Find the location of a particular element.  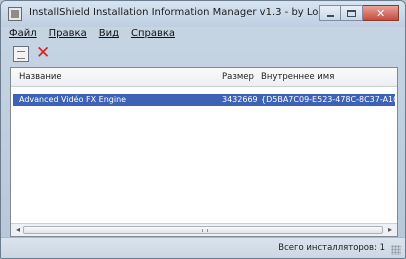

installer-app-icon is located at coordinates (15, 14).